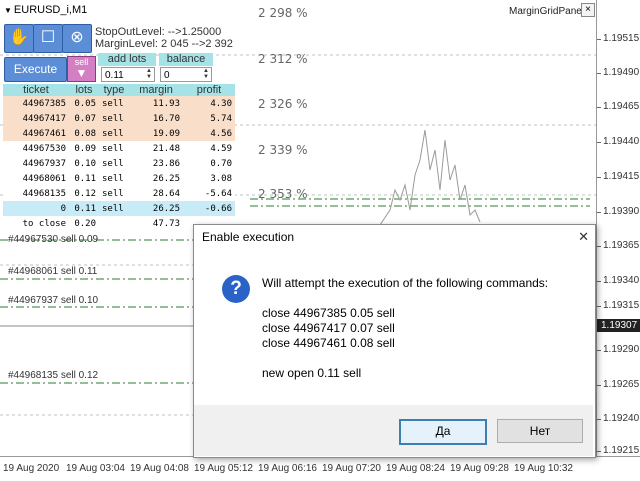 This screenshot has height=481, width=640. Describe the element at coordinates (283, 194) in the screenshot. I see `margin-level-label: 2 353 %` at that location.